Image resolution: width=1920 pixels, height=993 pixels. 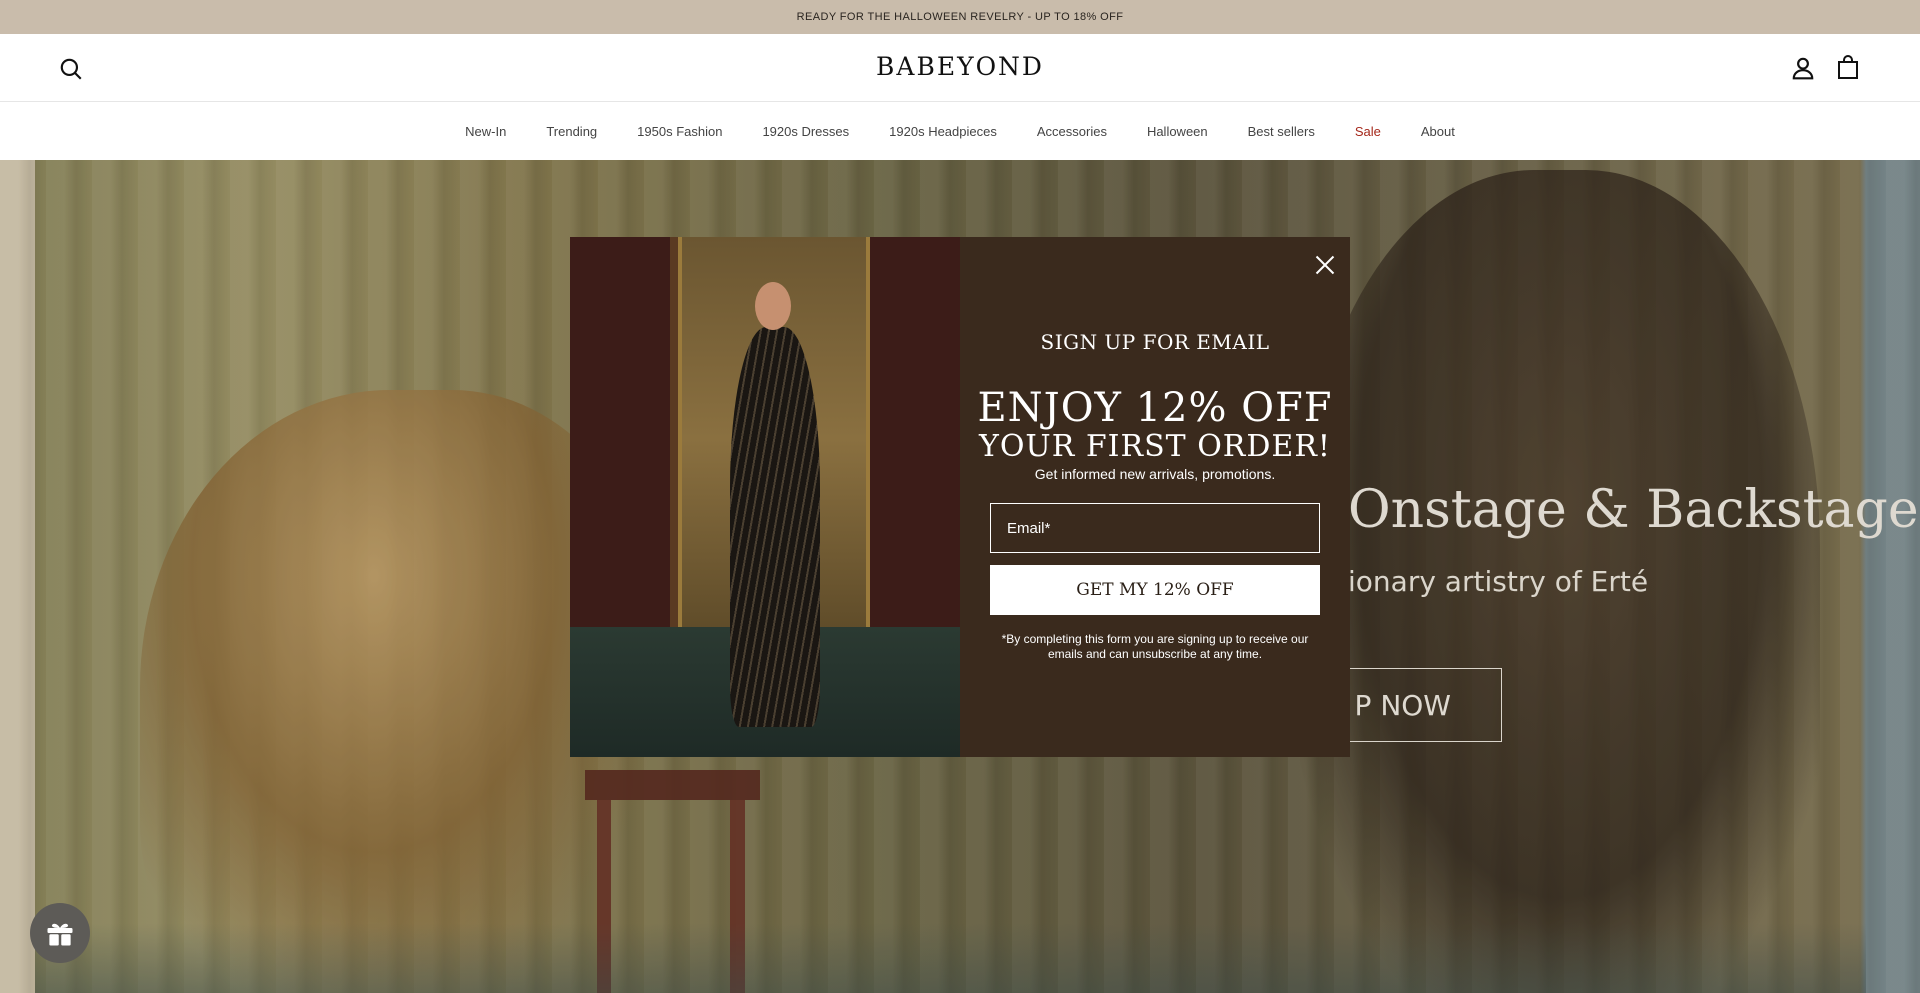 I want to click on site-header: BABEYOND, so click(x=960, y=68).